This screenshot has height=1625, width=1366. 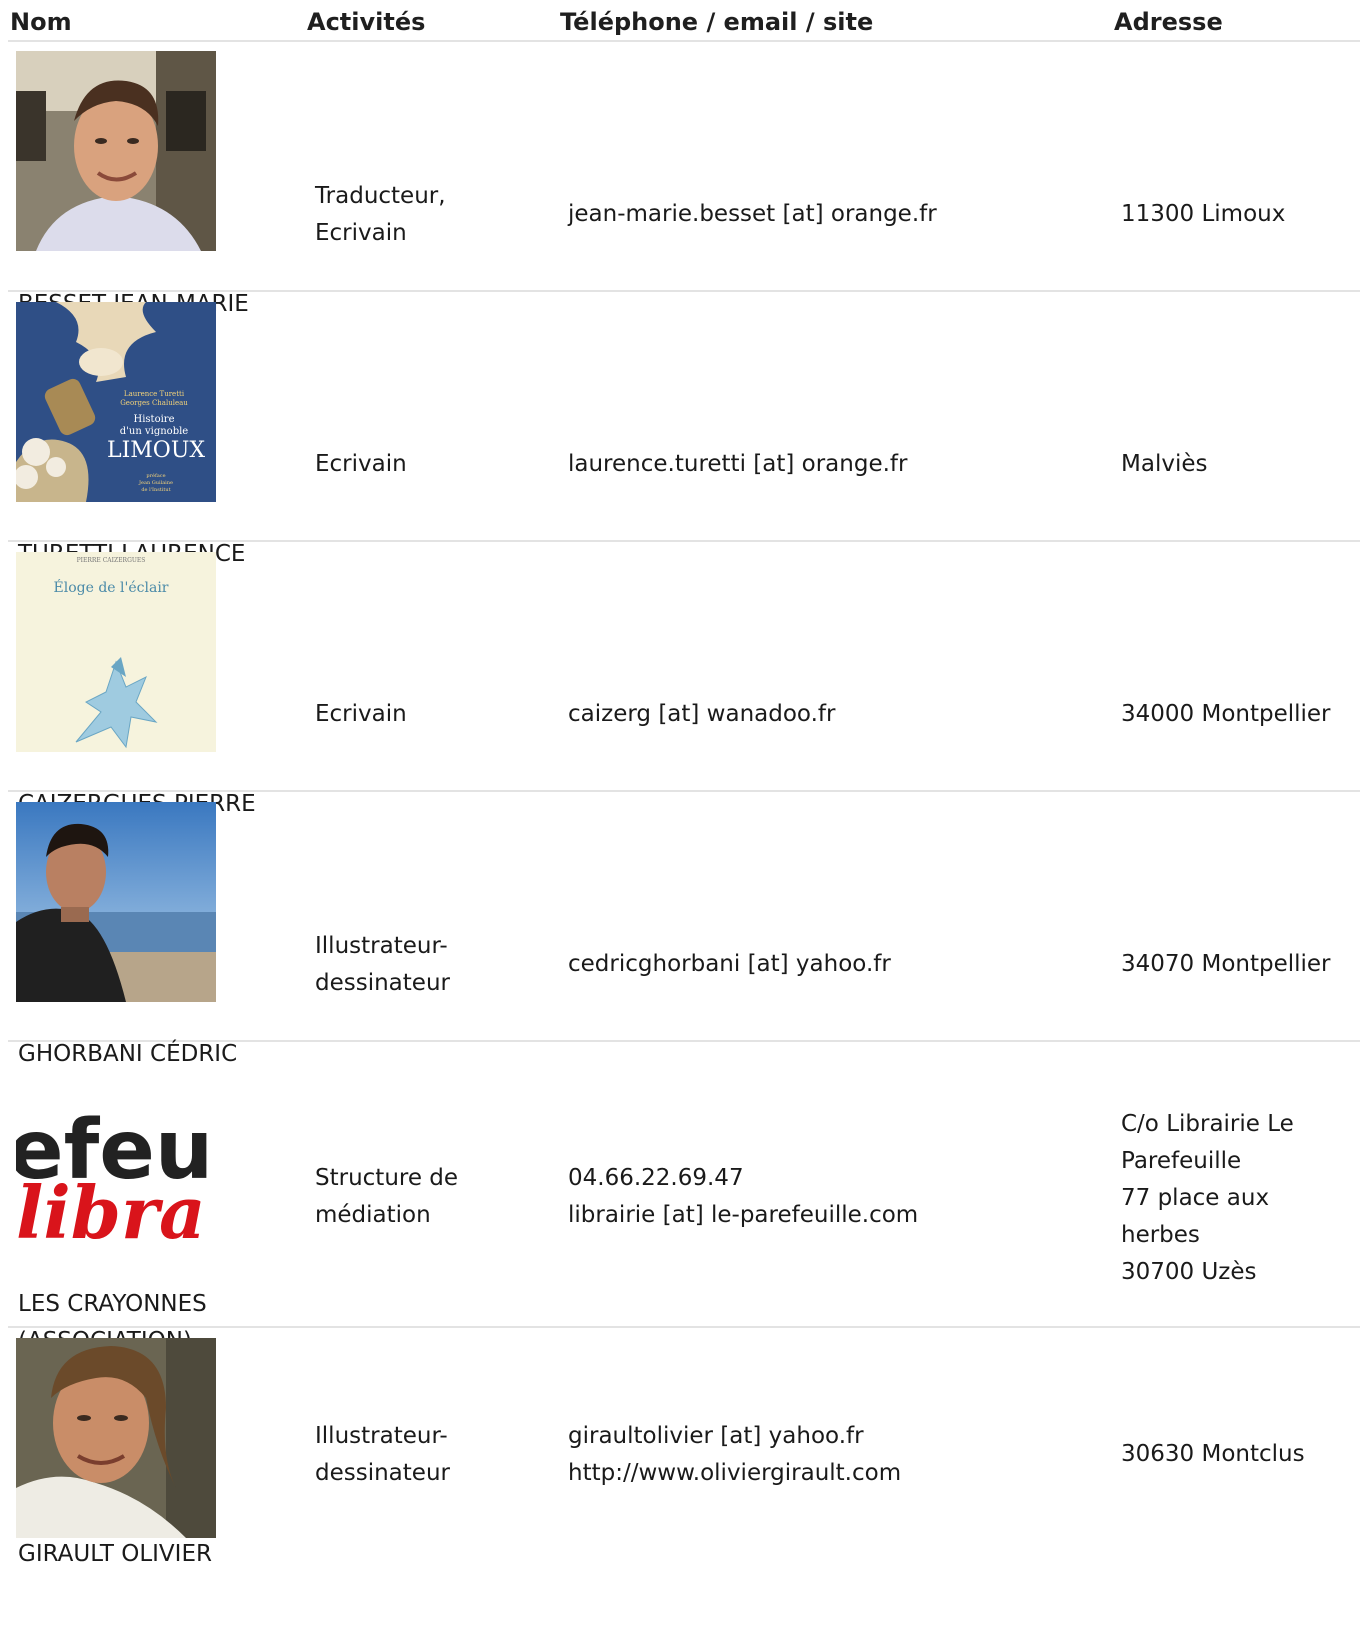 What do you see at coordinates (116, 652) in the screenshot?
I see `book-cover: PIERRE CAIZERGUES Éloge de l'éclair` at bounding box center [116, 652].